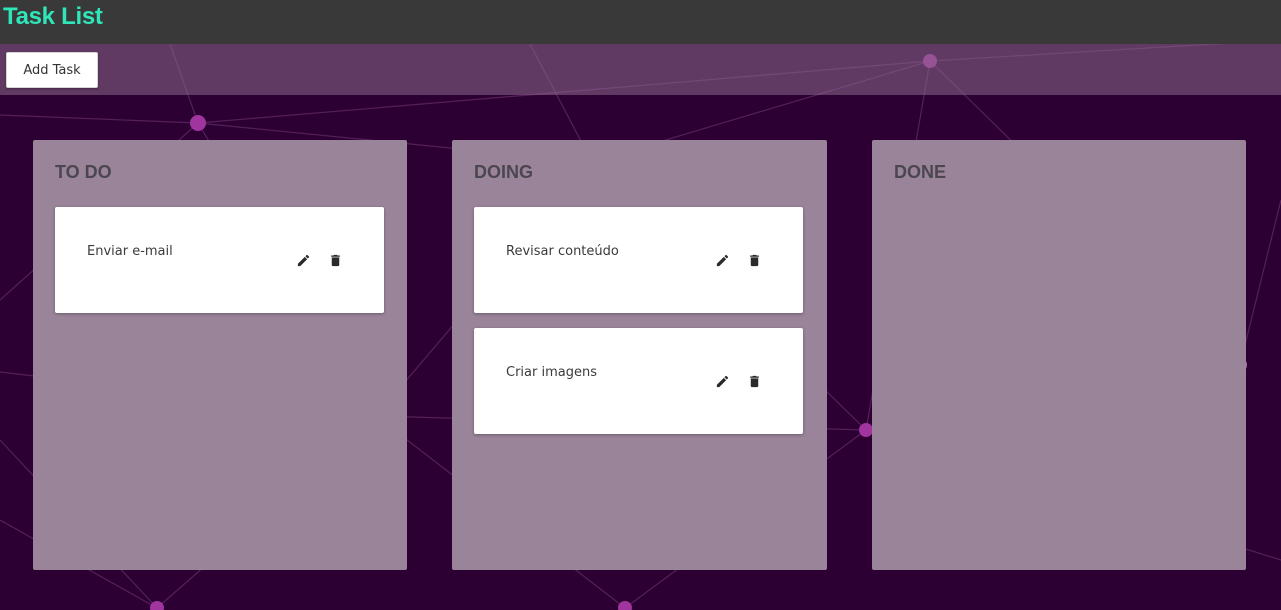 The width and height of the screenshot is (1281, 610). I want to click on task-text: Criar imagens, so click(551, 372).